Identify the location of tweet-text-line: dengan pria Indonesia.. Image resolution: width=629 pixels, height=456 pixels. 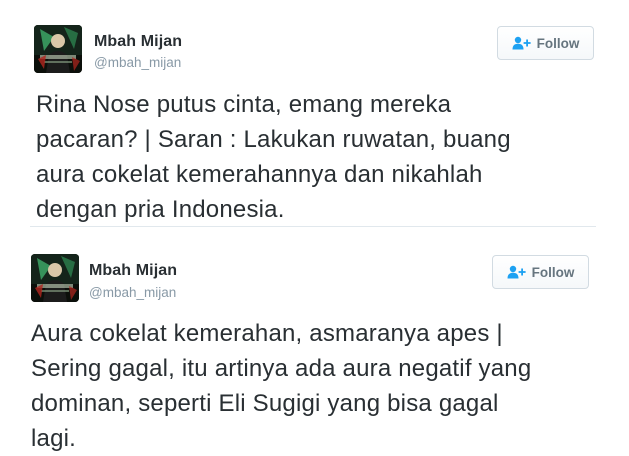
(160, 209).